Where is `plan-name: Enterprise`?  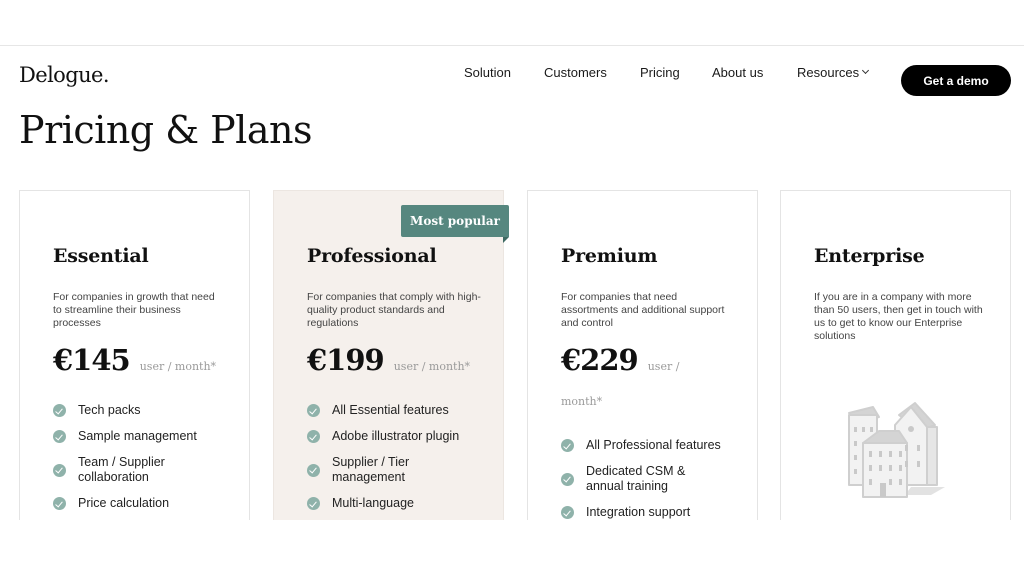
plan-name: Enterprise is located at coordinates (869, 256).